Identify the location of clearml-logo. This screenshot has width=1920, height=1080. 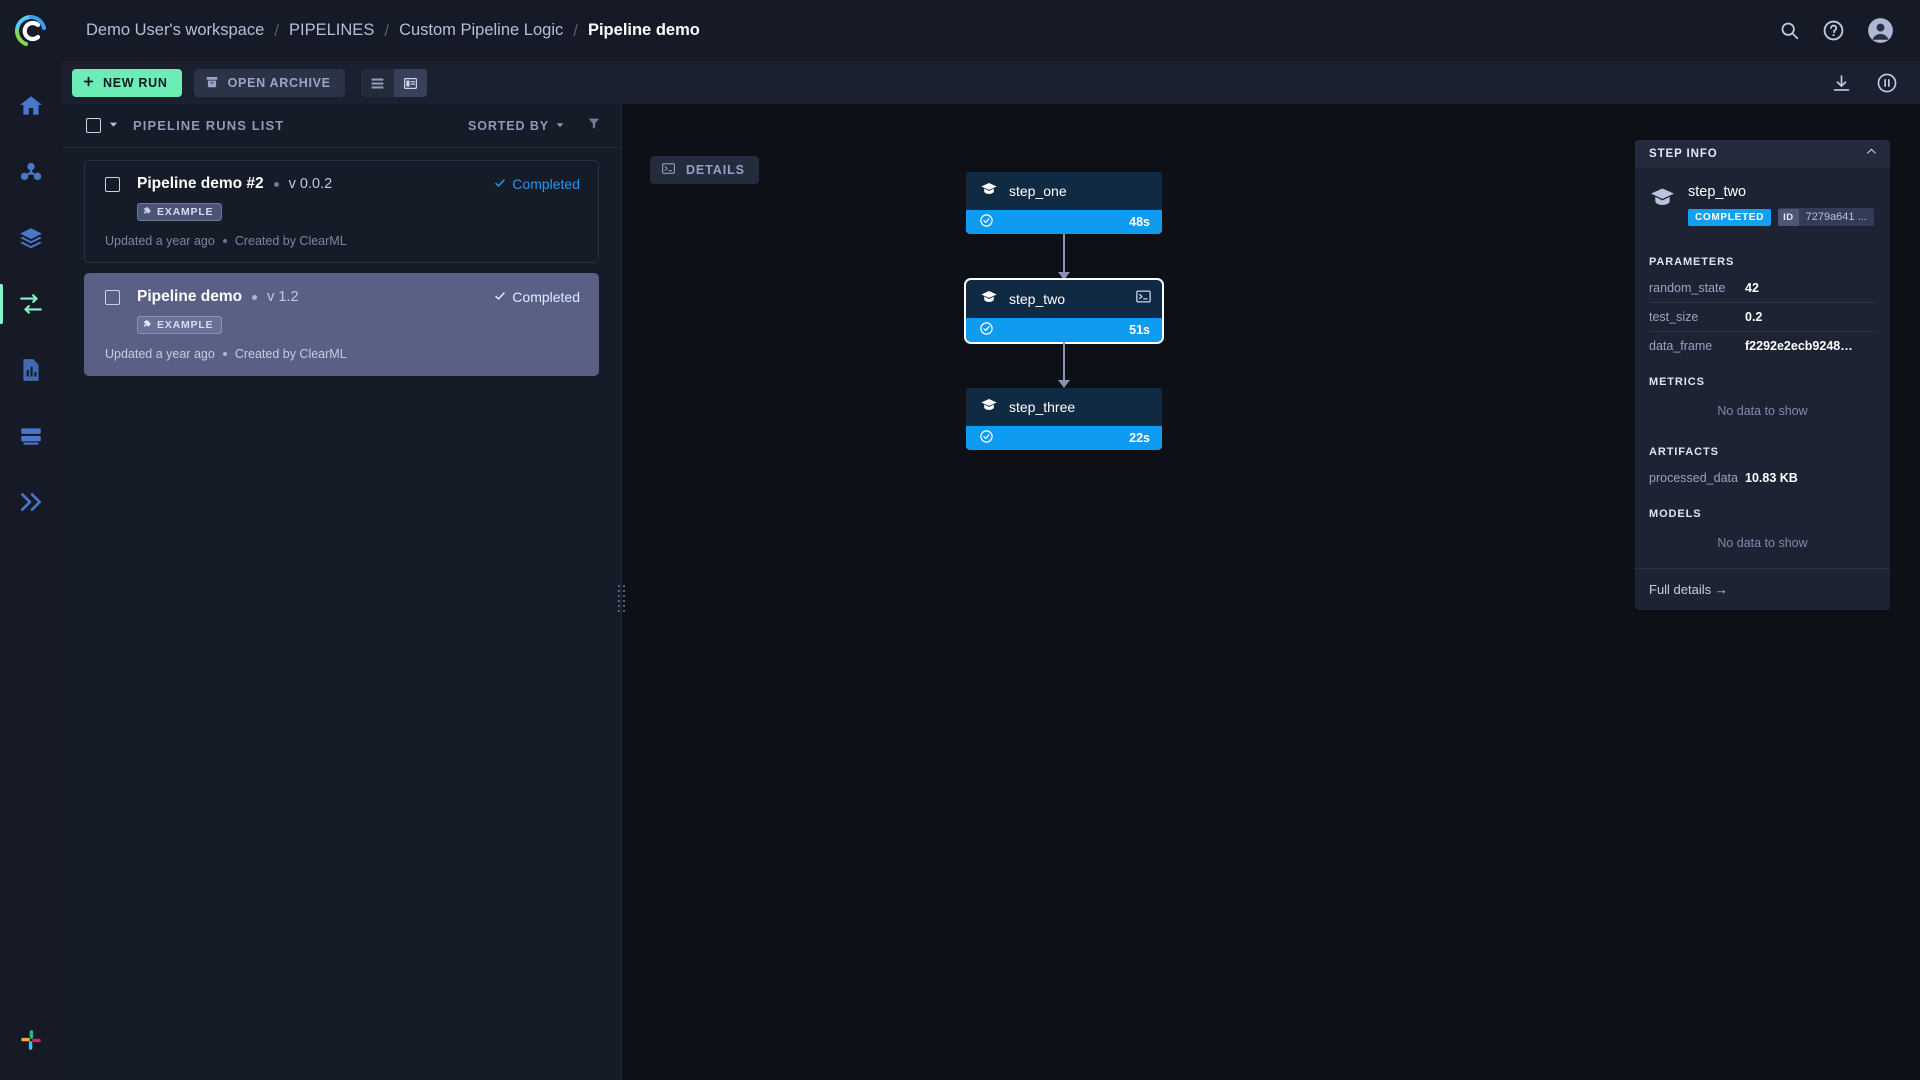
(31, 31).